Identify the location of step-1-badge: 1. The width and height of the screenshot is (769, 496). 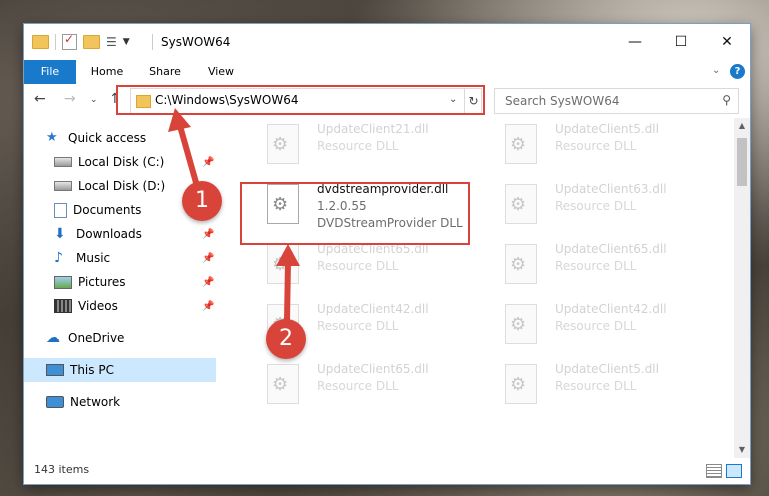
(202, 201).